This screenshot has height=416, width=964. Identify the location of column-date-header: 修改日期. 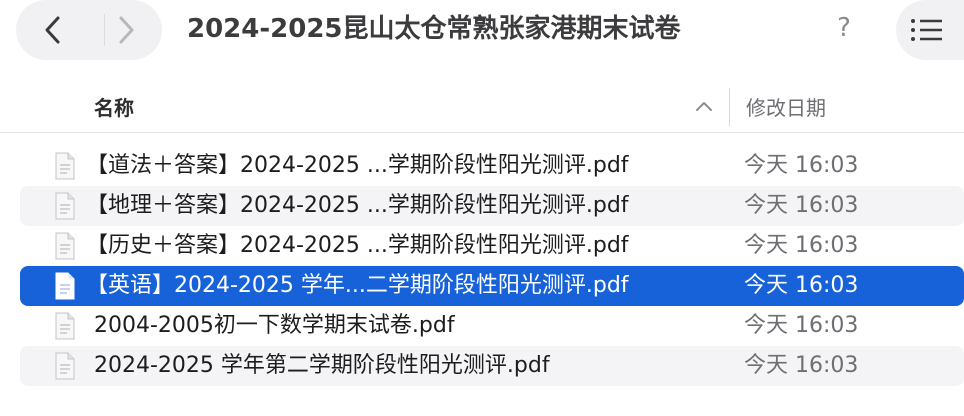
(786, 106).